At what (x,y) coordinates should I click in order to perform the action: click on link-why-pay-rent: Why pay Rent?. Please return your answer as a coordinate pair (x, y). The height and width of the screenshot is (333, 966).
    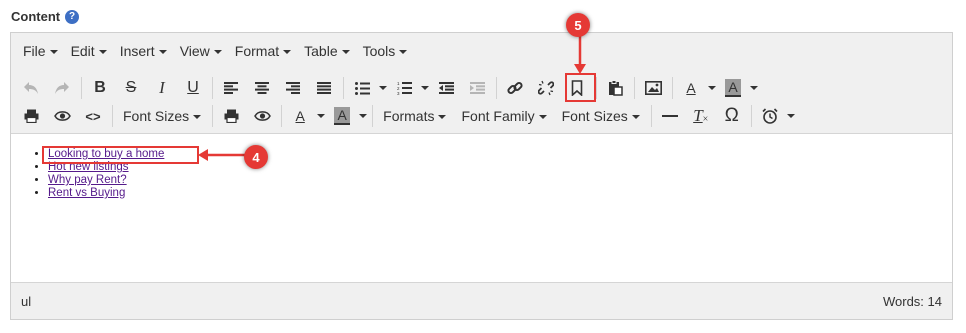
    Looking at the image, I should click on (87, 180).